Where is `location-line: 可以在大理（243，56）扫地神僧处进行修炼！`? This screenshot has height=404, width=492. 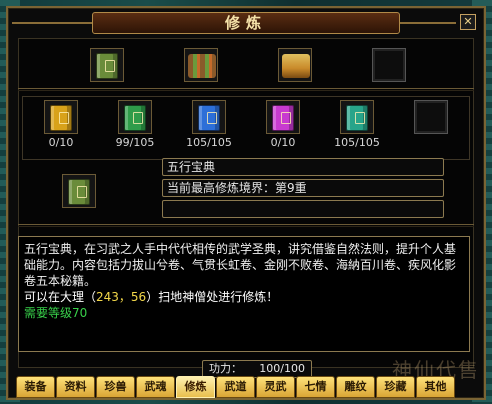 location-line: 可以在大理（243，56）扫地神僧处进行修炼！ is located at coordinates (244, 297).